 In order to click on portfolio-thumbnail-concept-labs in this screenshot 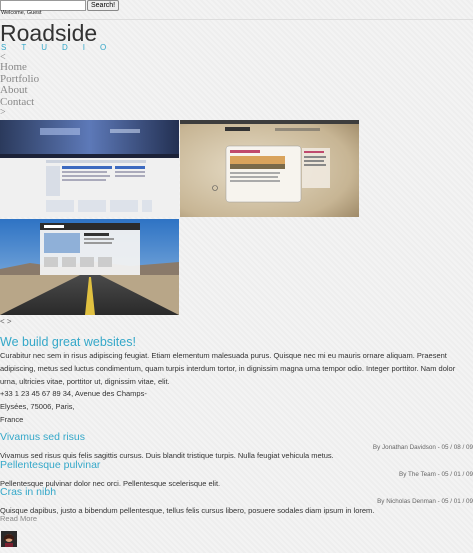, I will do `click(269, 168)`.